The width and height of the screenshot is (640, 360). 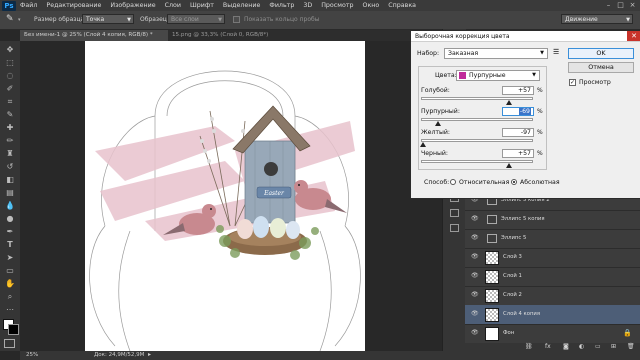 I want to click on history-brush-icon: ↺, so click(x=10, y=167).